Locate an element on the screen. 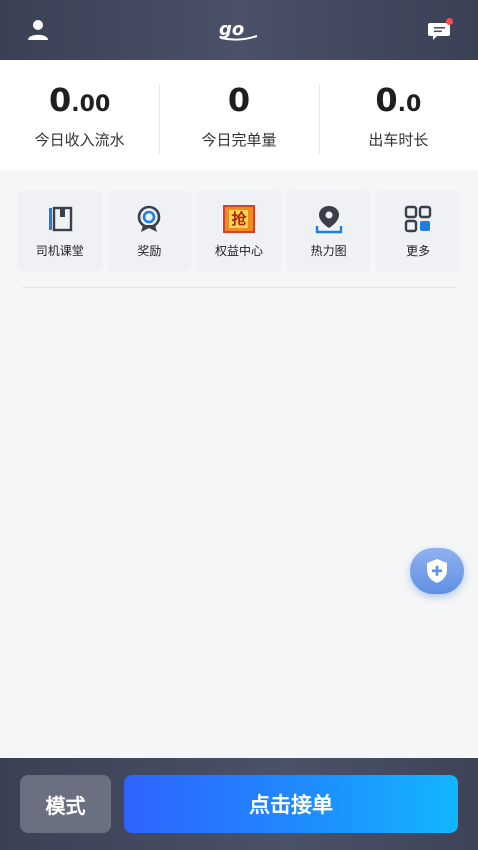 This screenshot has height=850, width=478. book-icon is located at coordinates (60, 218).